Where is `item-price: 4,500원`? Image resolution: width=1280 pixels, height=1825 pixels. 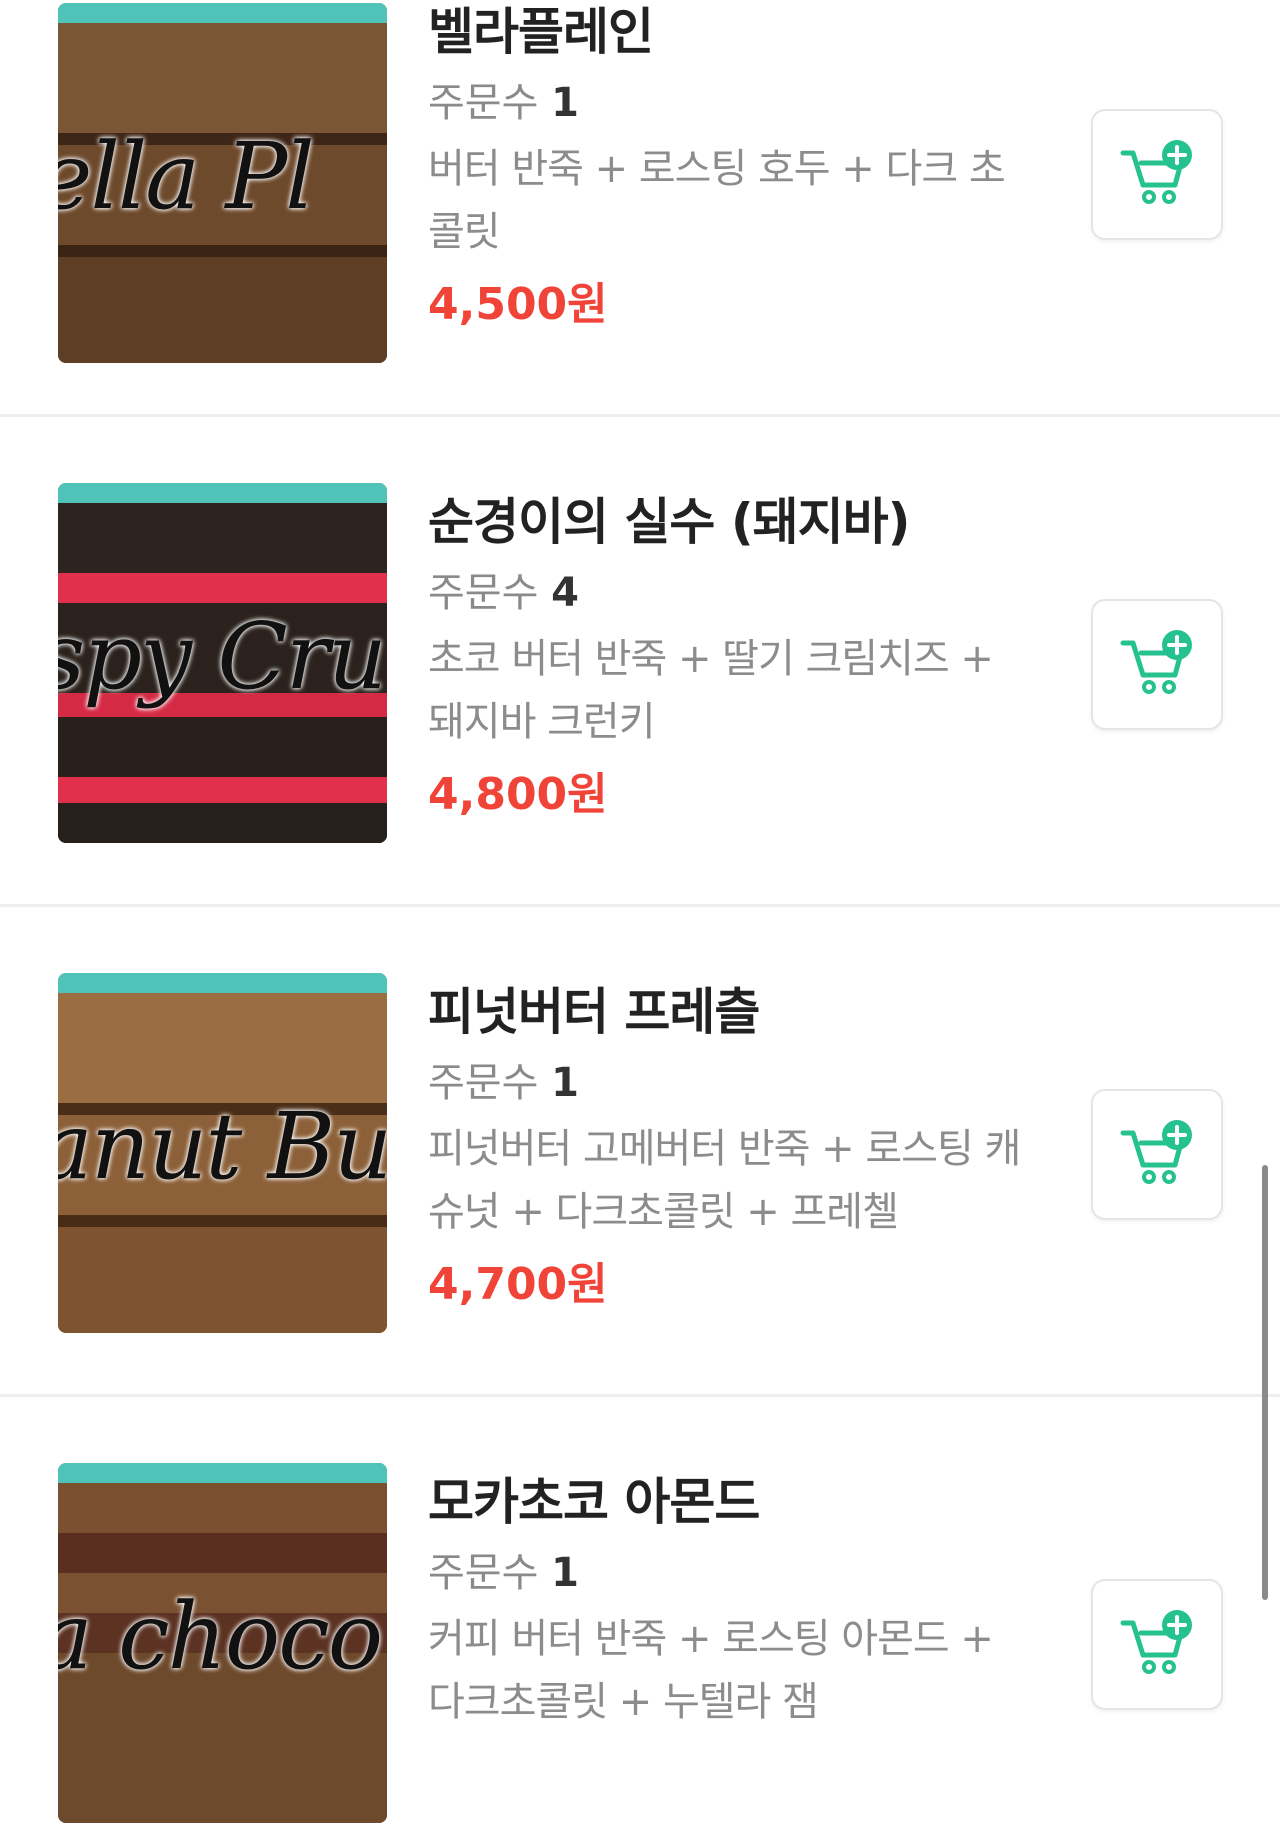 item-price: 4,500원 is located at coordinates (518, 304).